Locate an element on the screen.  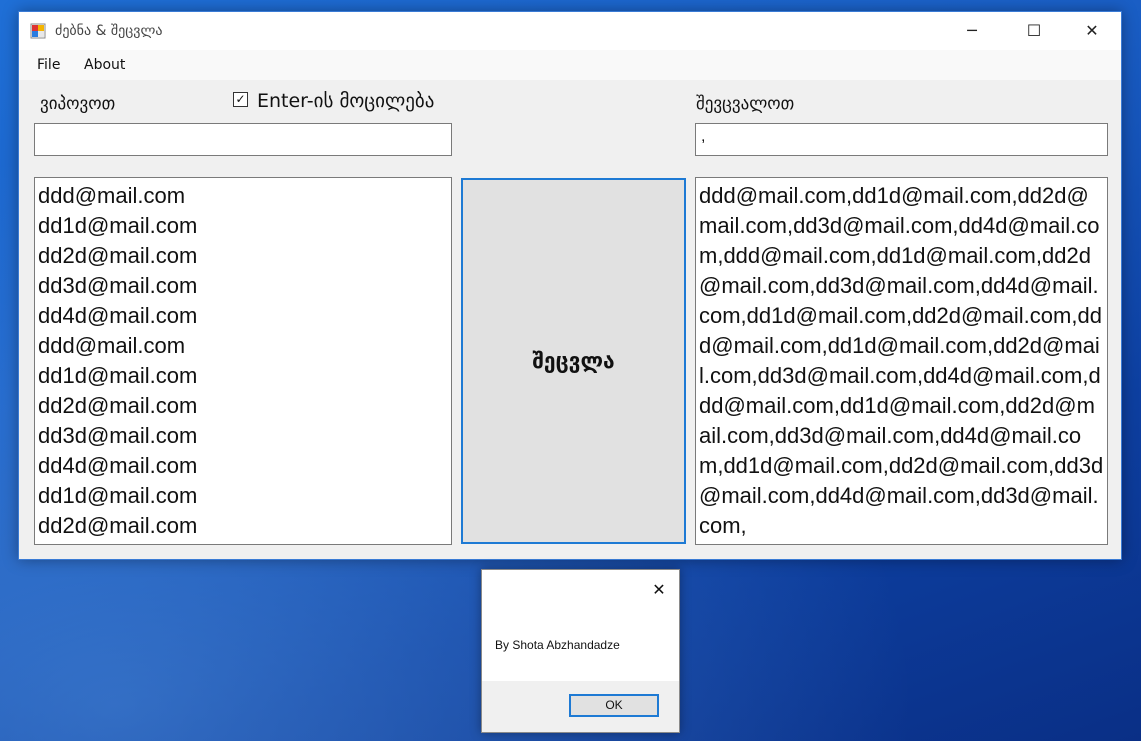
search-input is located at coordinates (243, 139).